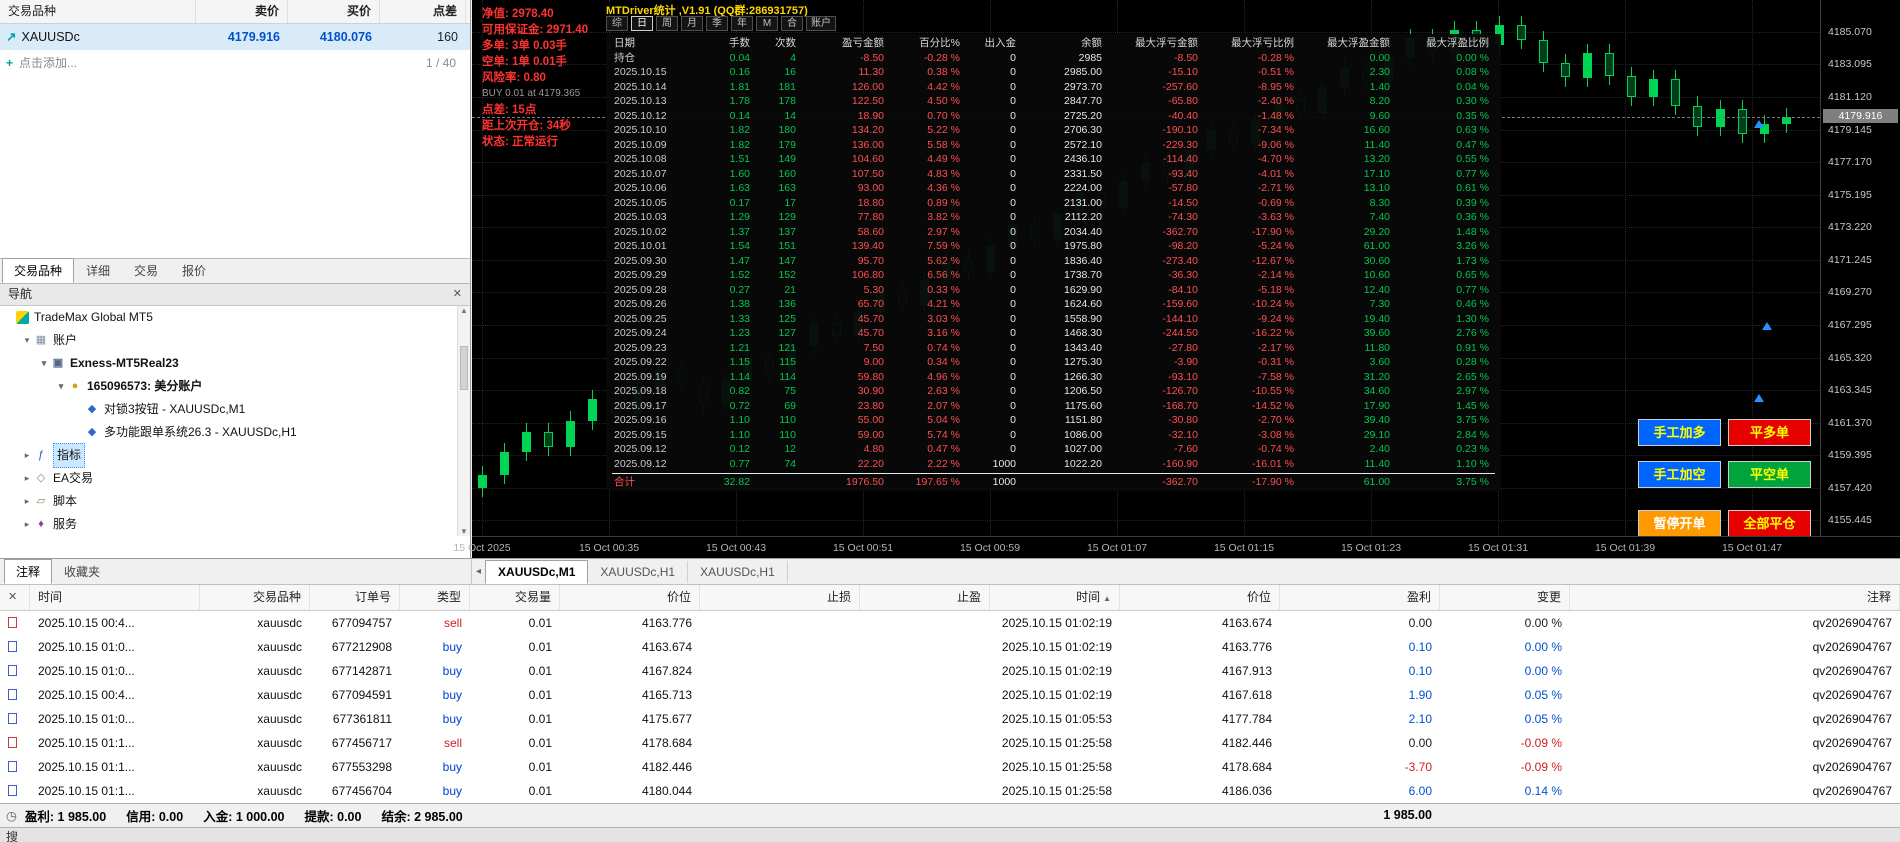  Describe the element at coordinates (464, 310) in the screenshot. I see `scroll-up-icon: ▲` at that location.